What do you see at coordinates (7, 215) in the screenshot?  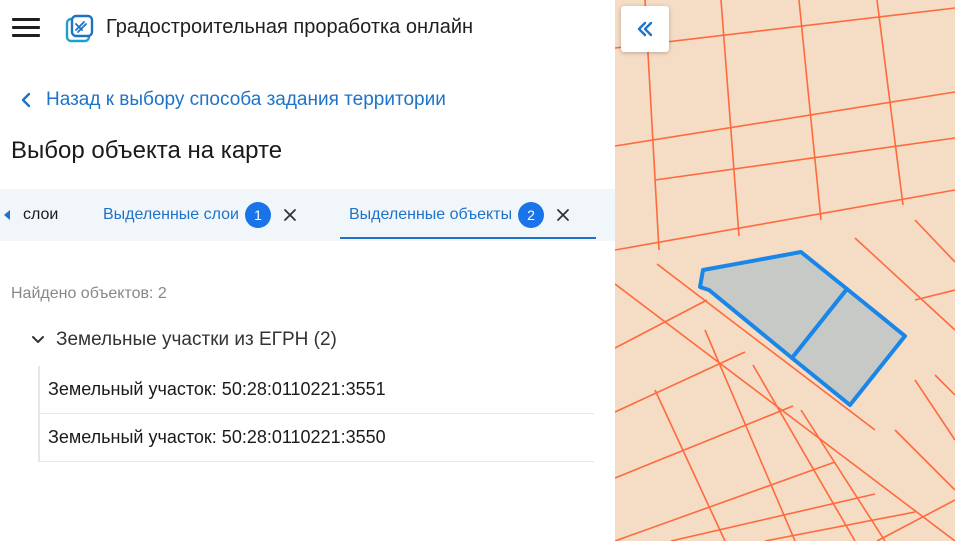 I see `scroll-left-icon` at bounding box center [7, 215].